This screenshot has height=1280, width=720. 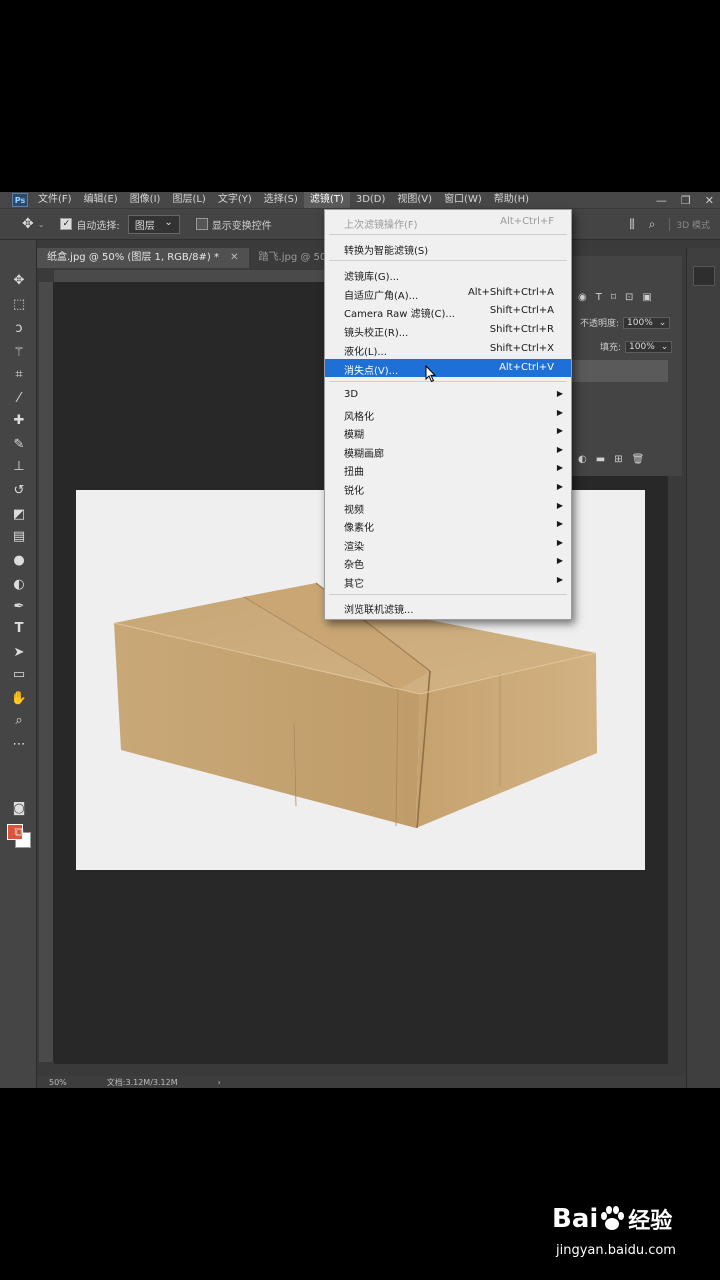 I want to click on rectangle-tool-icon: ▭, so click(x=19, y=675).